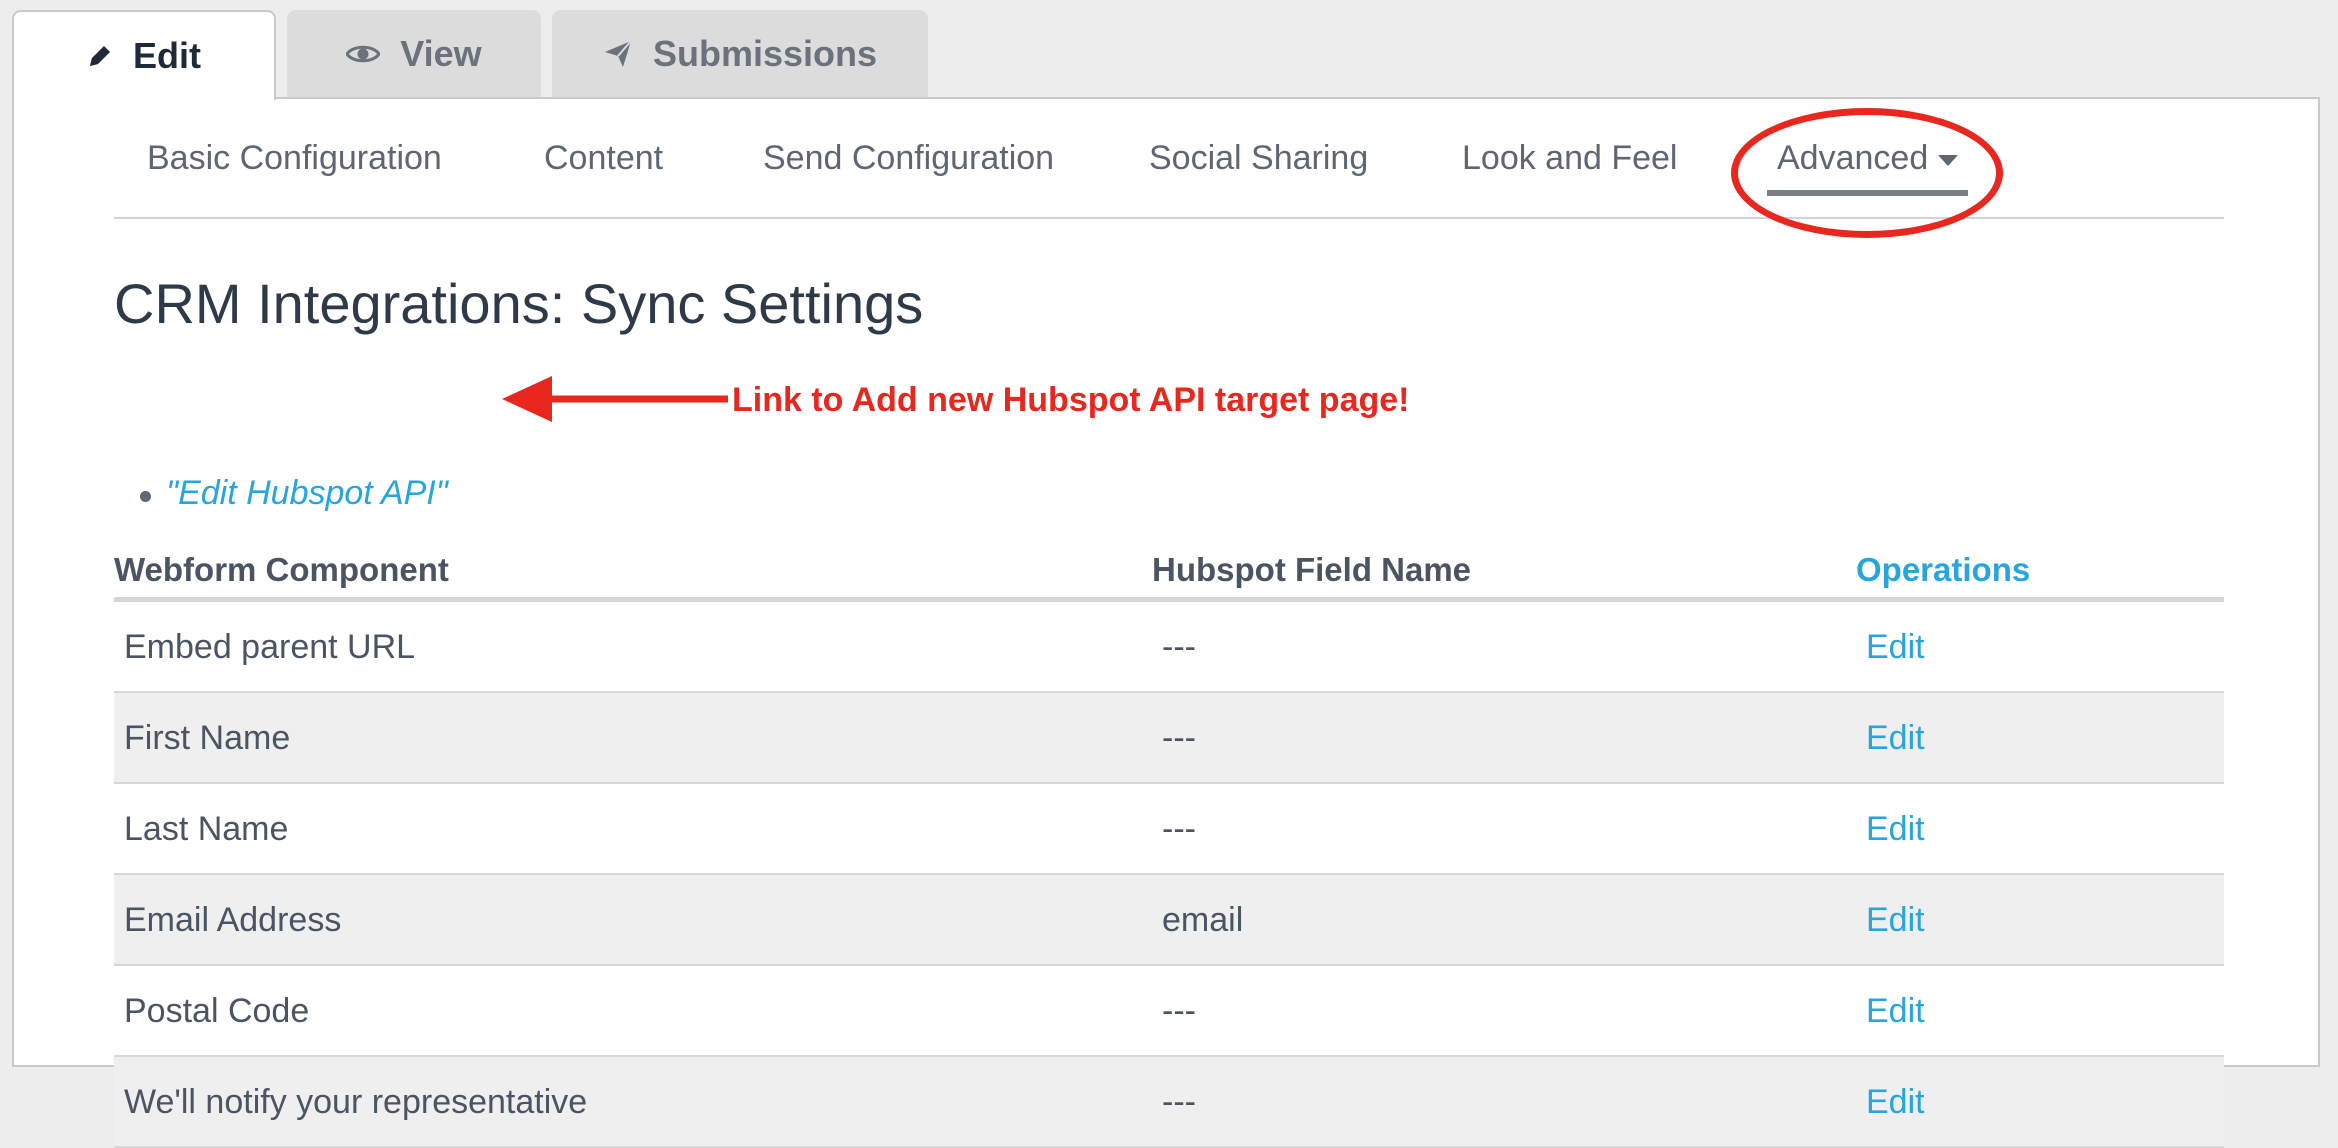  I want to click on subnav-look-and-feel: Look and Feel, so click(1570, 158).